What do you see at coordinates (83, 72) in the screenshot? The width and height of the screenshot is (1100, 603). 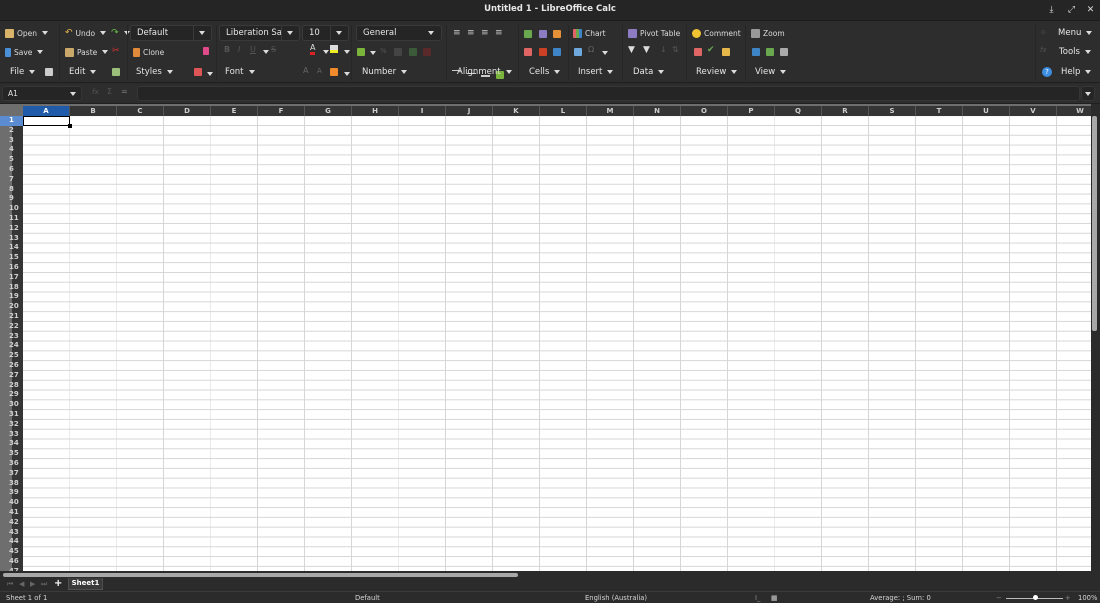 I see `edit-menu-button: Edit` at bounding box center [83, 72].